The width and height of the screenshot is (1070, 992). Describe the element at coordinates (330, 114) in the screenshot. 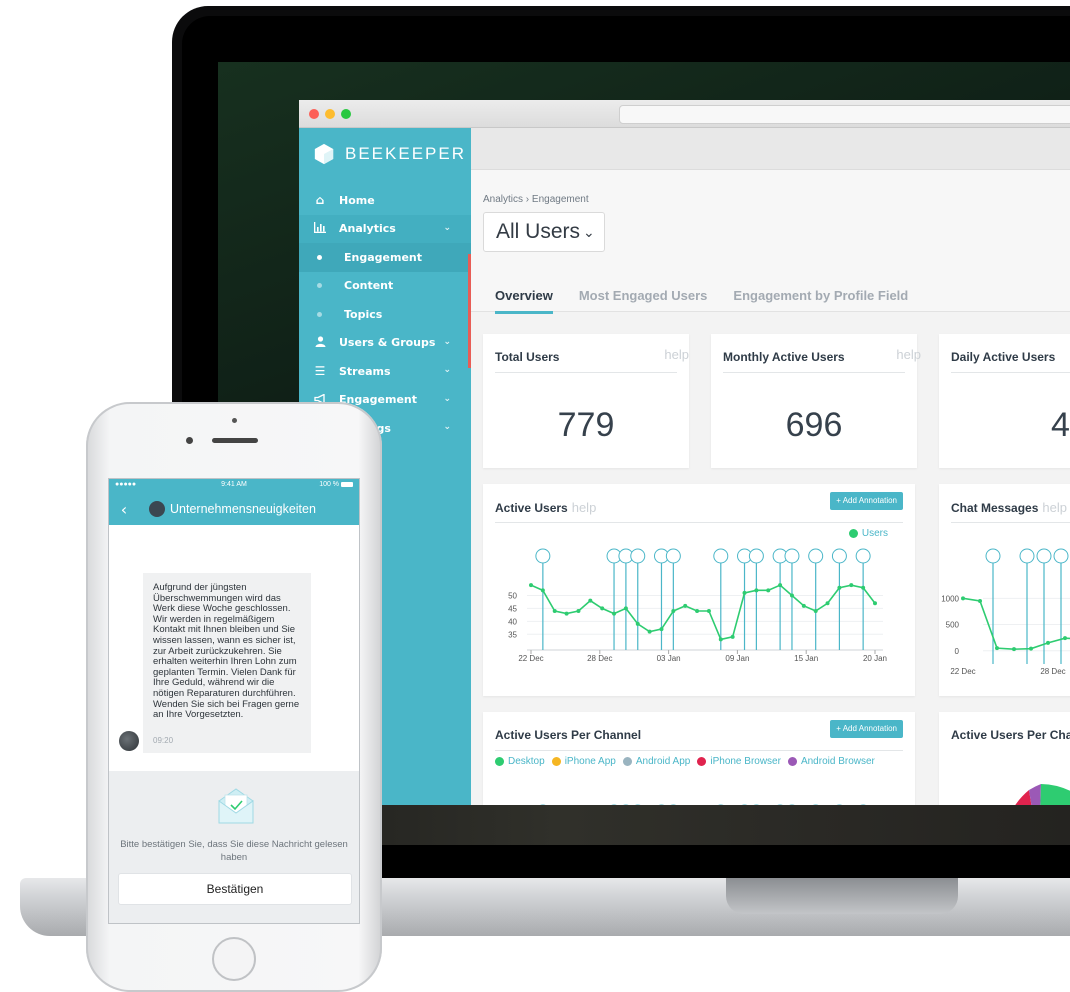

I see `minimize-window-button` at that location.